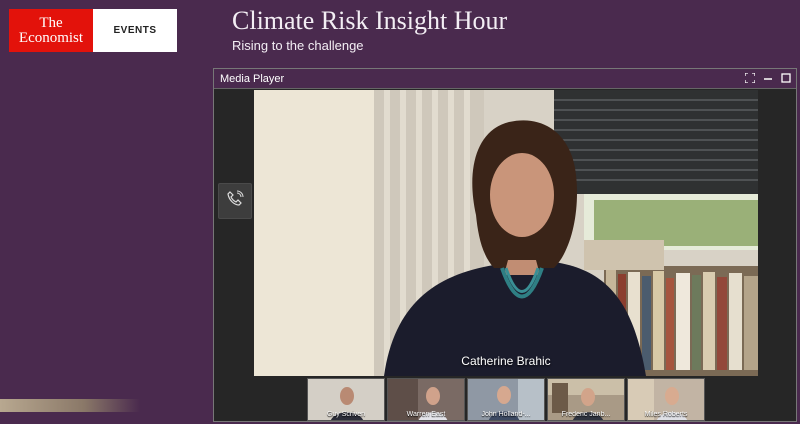  I want to click on media-player-titlebar: Media Player, so click(505, 79).